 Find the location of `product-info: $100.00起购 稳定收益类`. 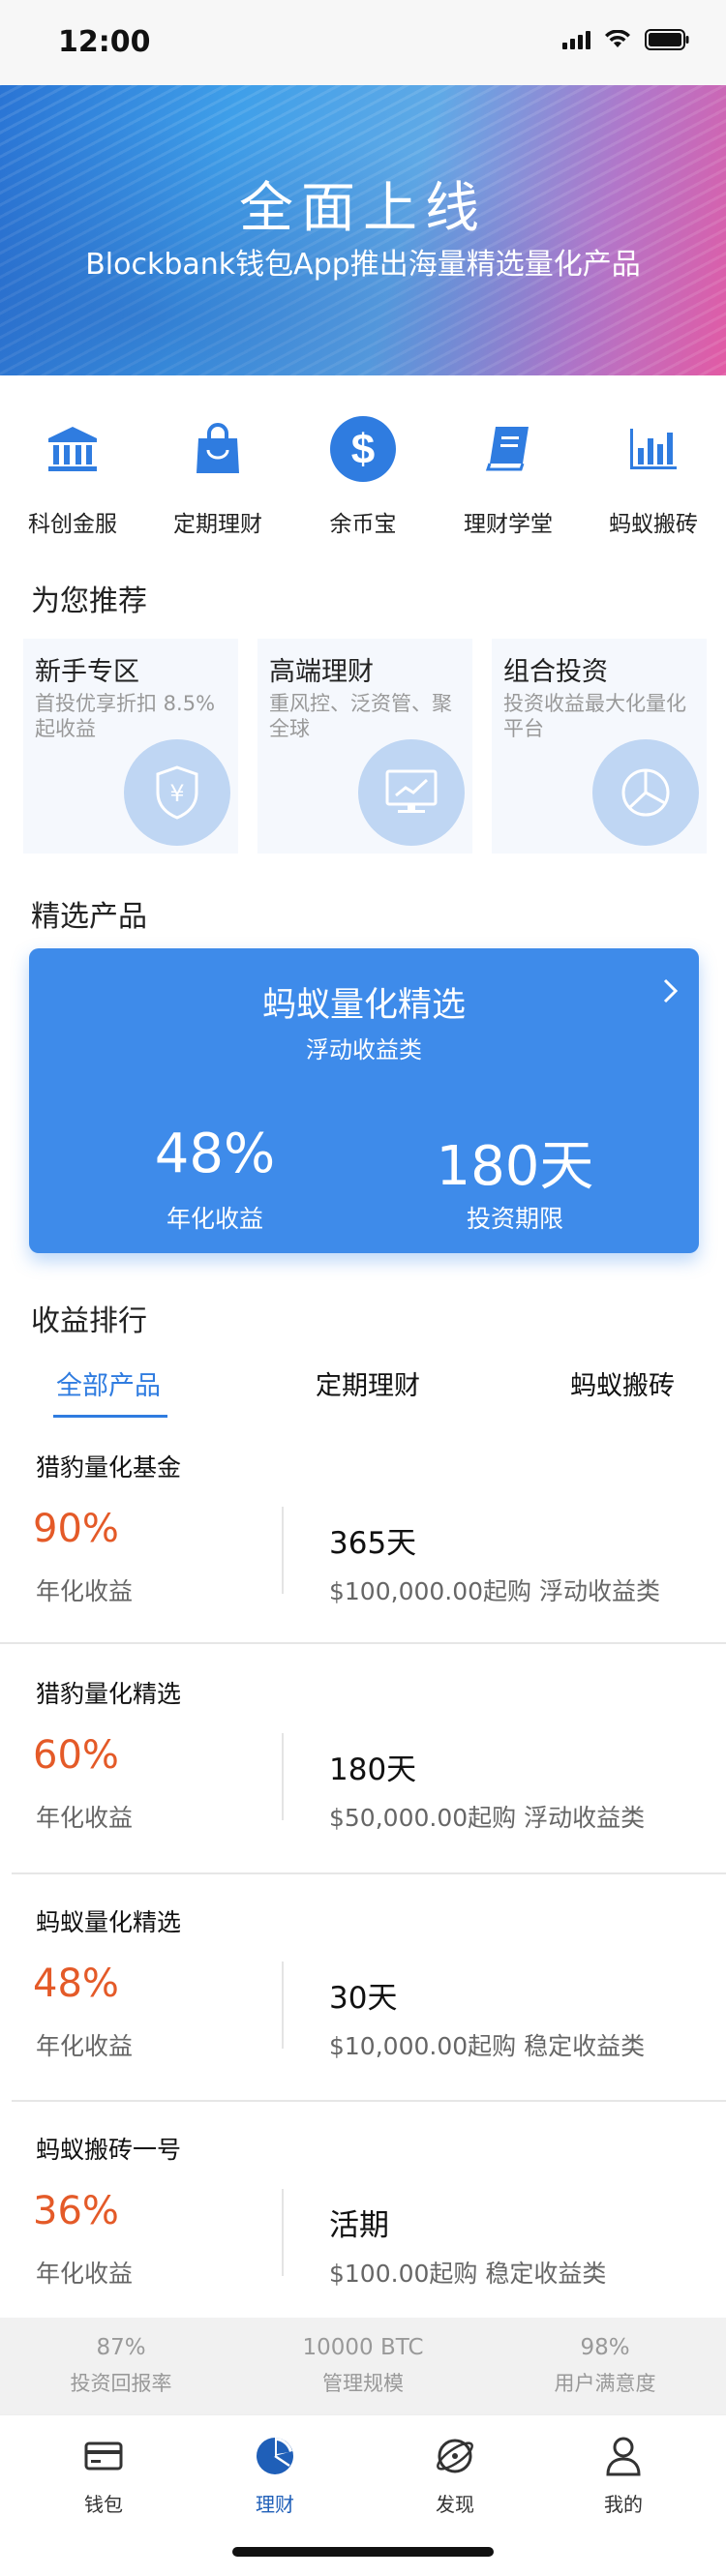

product-info: $100.00起购 稳定收益类 is located at coordinates (468, 2274).